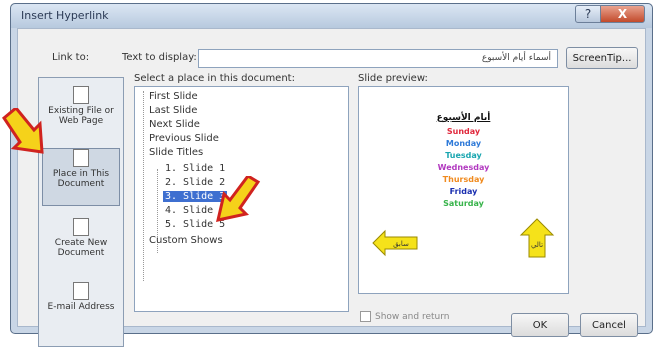  Describe the element at coordinates (173, 96) in the screenshot. I see `tree-item-first-slide: First Slide` at that location.